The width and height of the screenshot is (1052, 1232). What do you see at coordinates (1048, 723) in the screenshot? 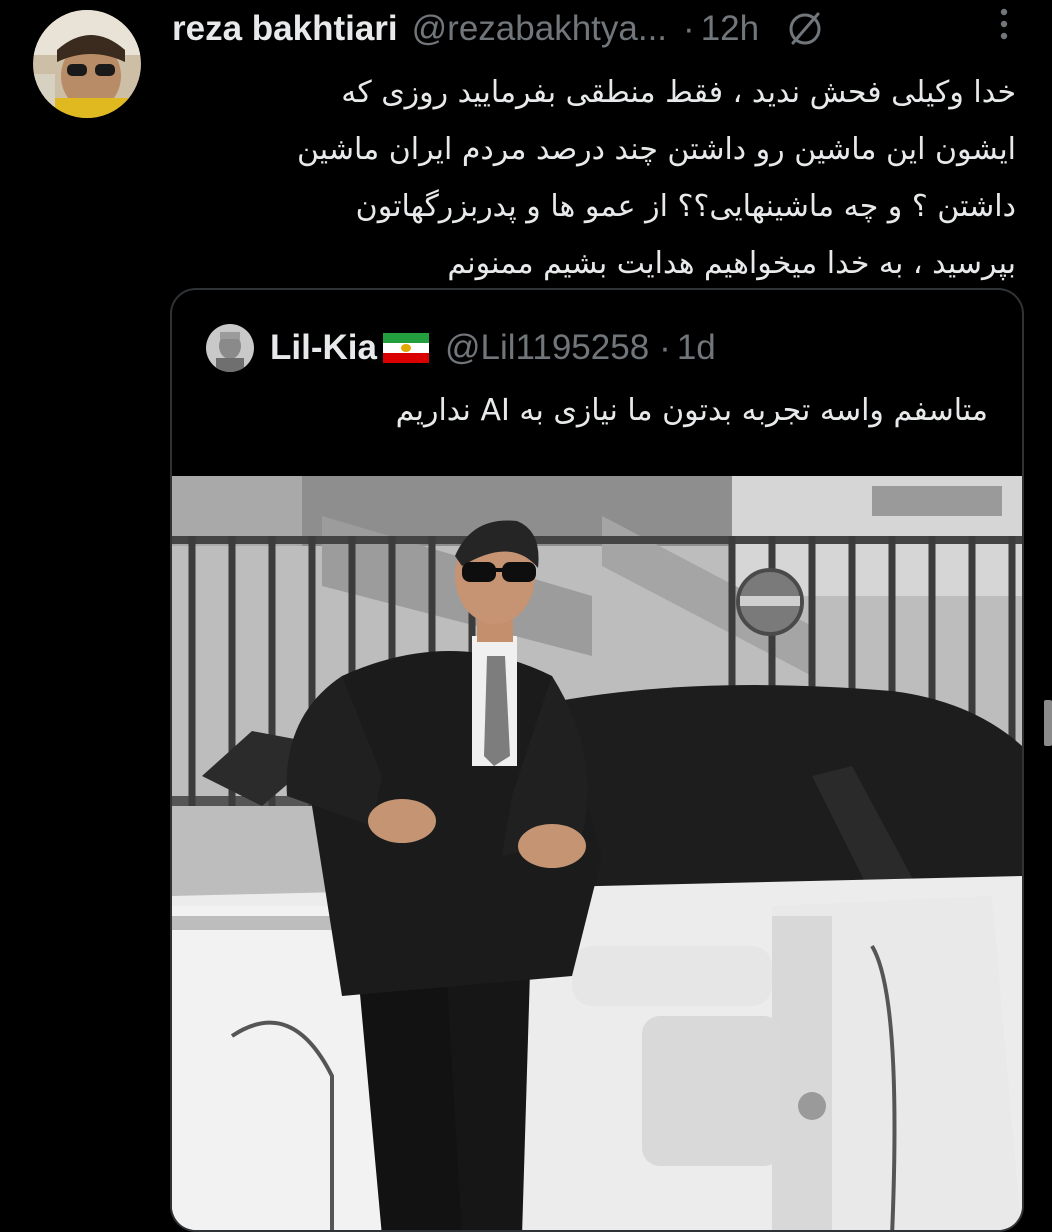
I see `scrollbar-handle` at bounding box center [1048, 723].